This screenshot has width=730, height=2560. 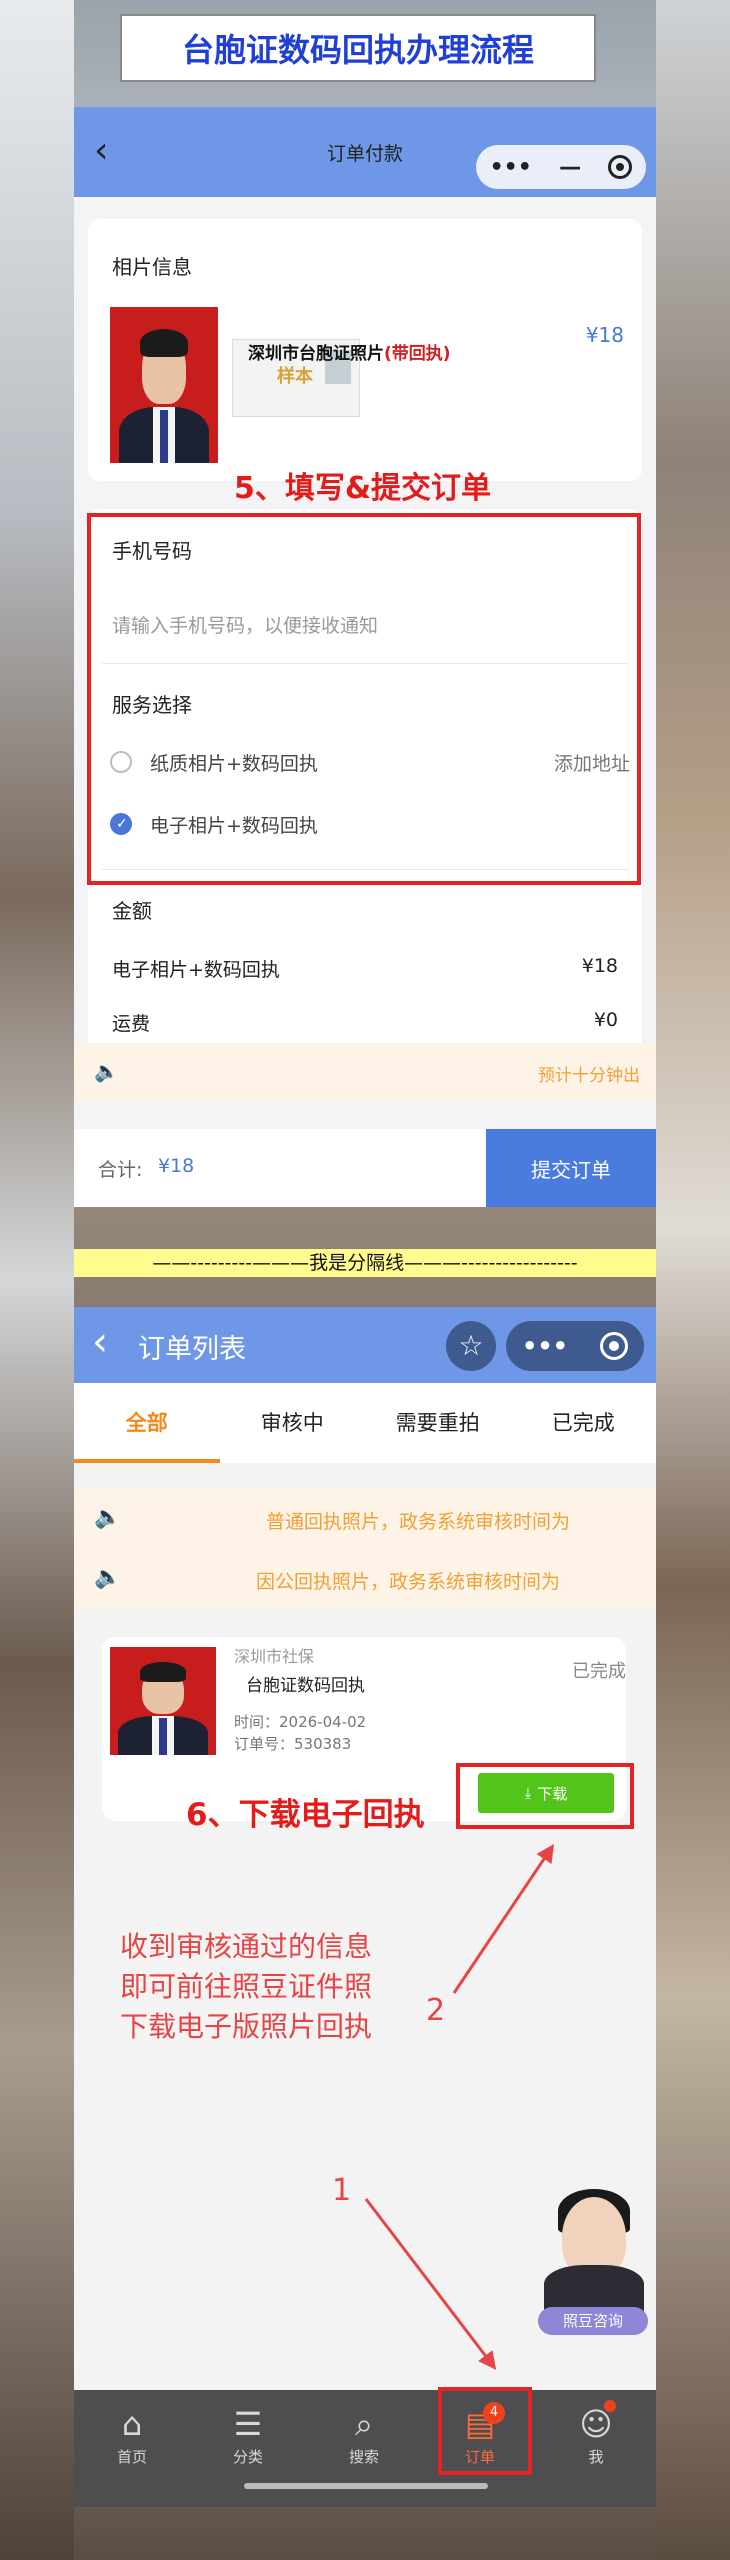 What do you see at coordinates (596, 2424) in the screenshot?
I see `profile-icon: ☺` at bounding box center [596, 2424].